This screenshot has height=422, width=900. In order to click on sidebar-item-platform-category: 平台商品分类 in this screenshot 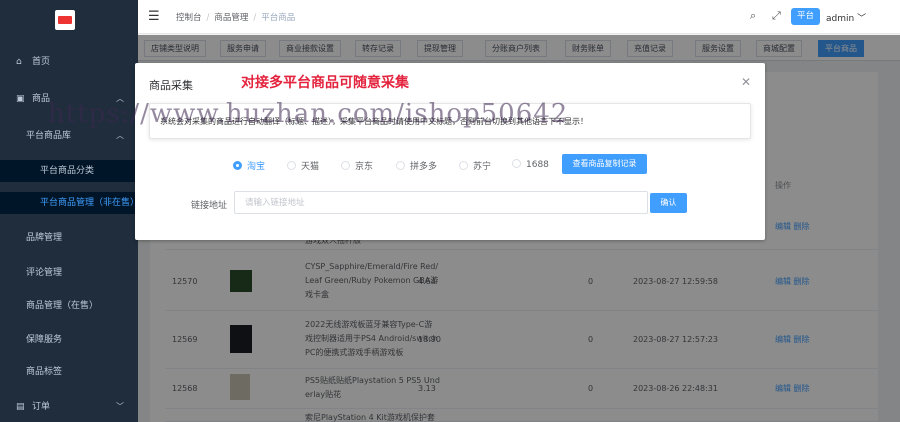, I will do `click(69, 171)`.